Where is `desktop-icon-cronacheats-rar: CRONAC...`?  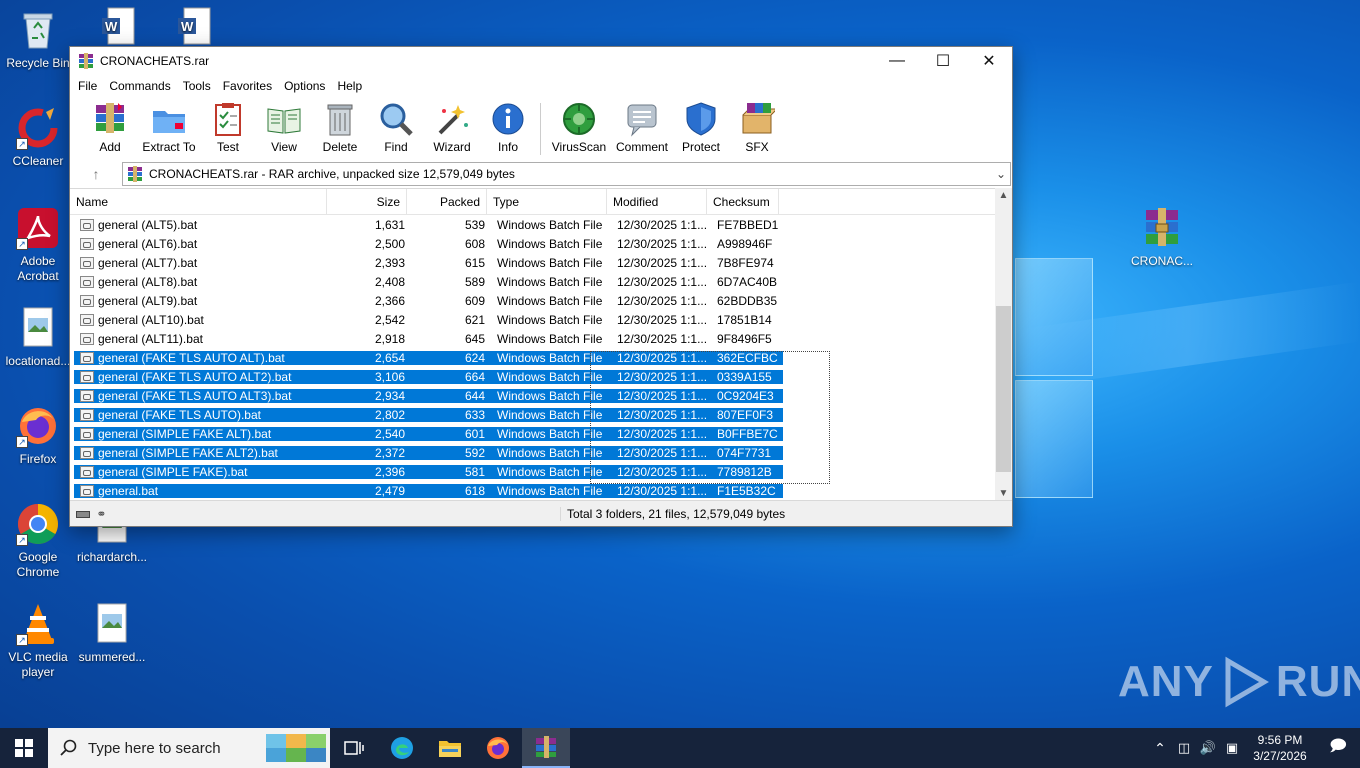 desktop-icon-cronacheats-rar: CRONAC... is located at coordinates (1162, 237).